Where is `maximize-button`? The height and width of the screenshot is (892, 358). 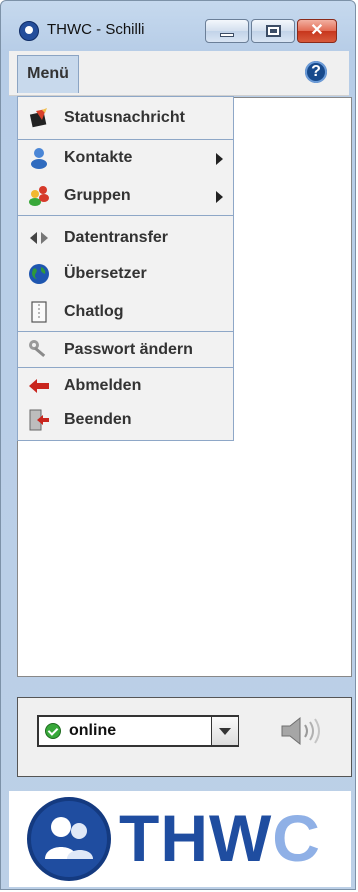 maximize-button is located at coordinates (273, 31).